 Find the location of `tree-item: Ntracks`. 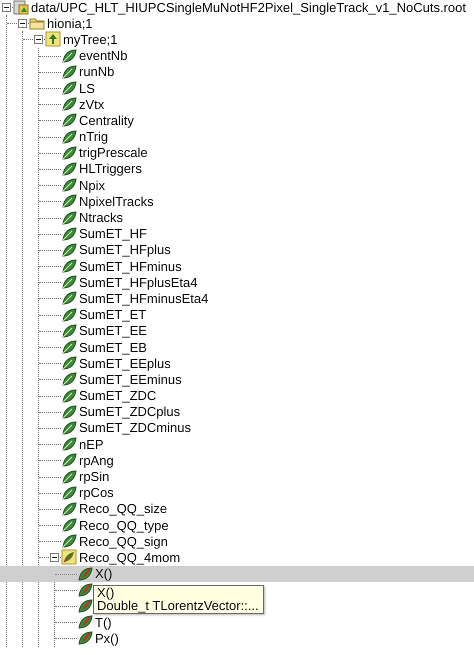

tree-item: Ntracks is located at coordinates (256, 217).